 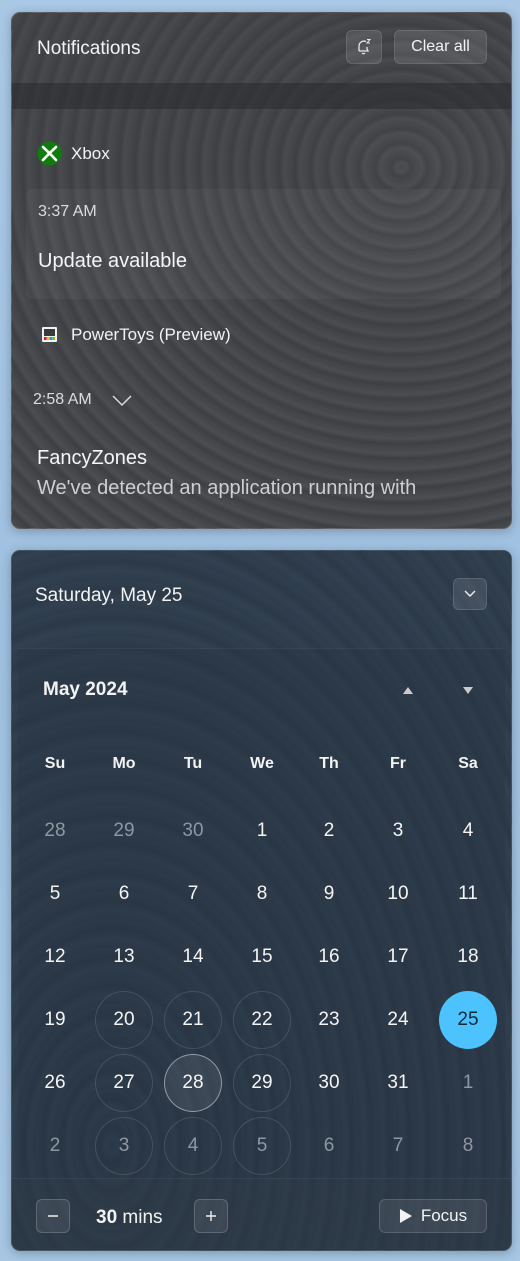 I want to click on minus-icon, so click(x=53, y=1216).